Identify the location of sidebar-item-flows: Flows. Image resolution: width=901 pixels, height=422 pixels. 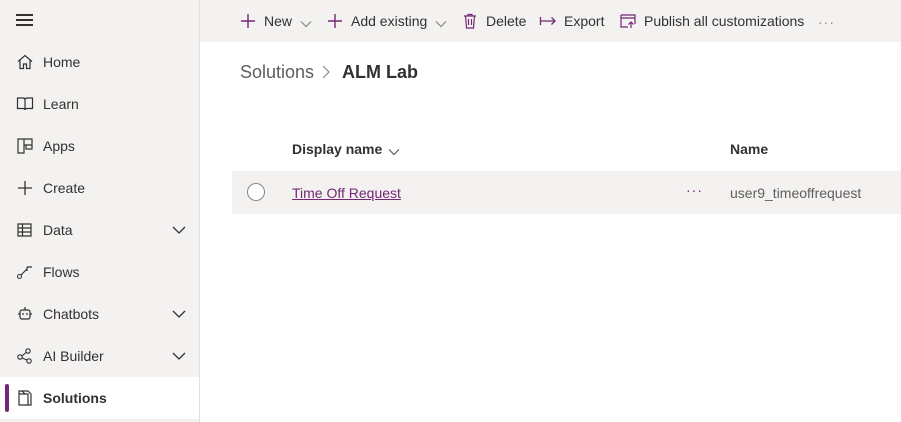
(99, 272).